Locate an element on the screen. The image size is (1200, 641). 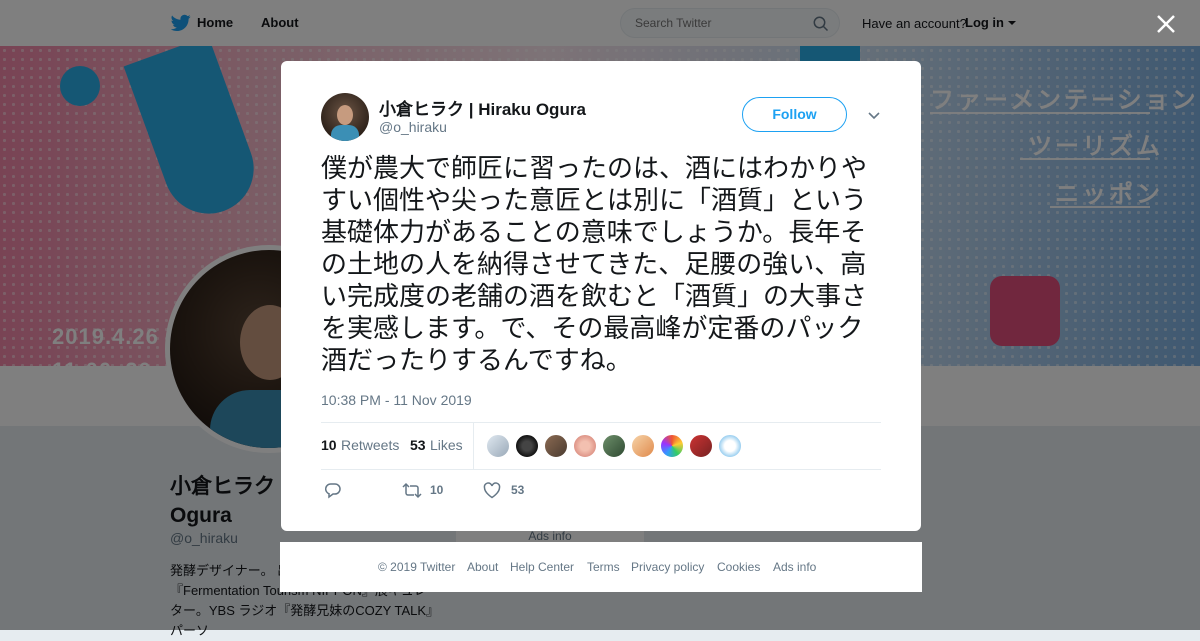
footer-terms: Terms is located at coordinates (603, 567).